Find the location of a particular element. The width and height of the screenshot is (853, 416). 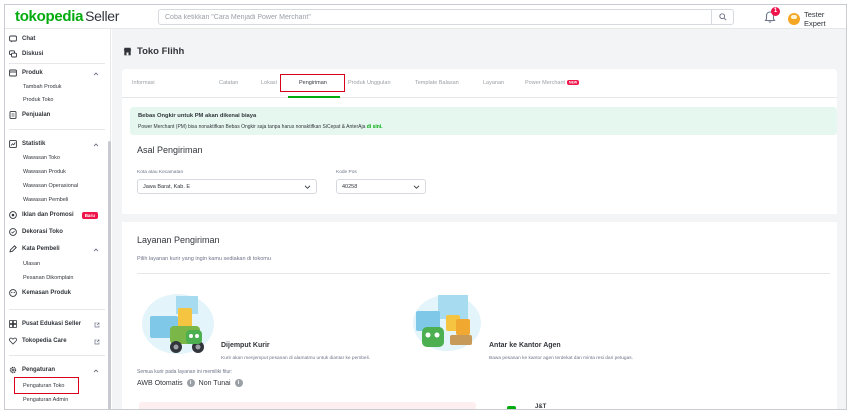

gear-icon is located at coordinates (13, 370).